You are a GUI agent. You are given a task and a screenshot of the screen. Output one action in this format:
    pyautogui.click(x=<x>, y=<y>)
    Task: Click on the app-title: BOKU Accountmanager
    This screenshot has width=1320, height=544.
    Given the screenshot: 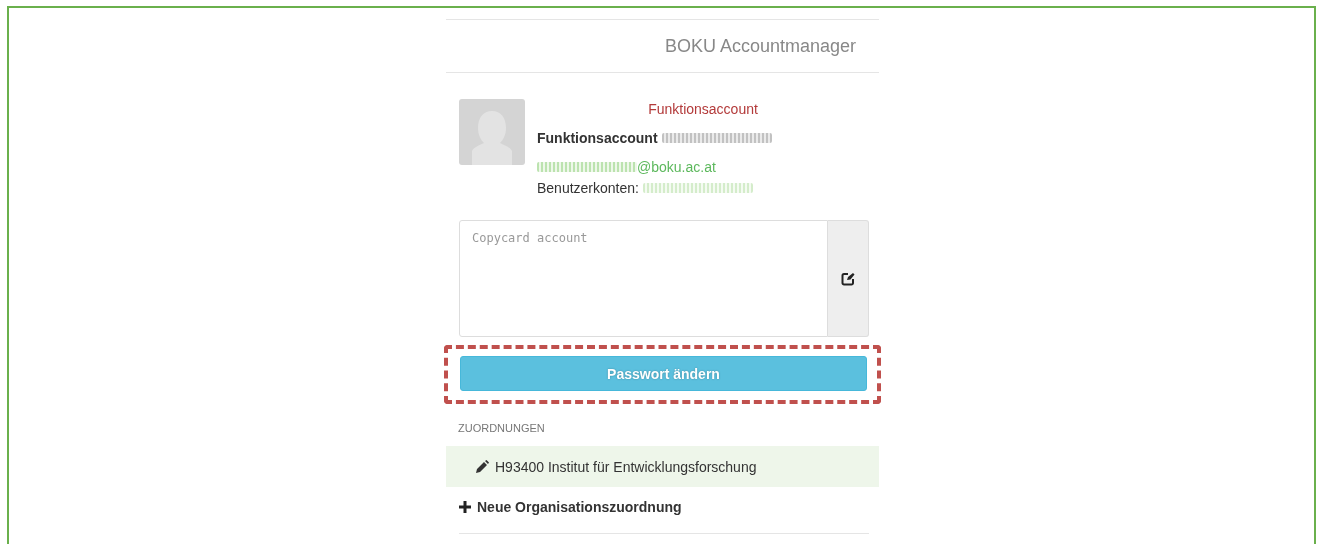 What is the action you would take?
    pyautogui.click(x=760, y=46)
    